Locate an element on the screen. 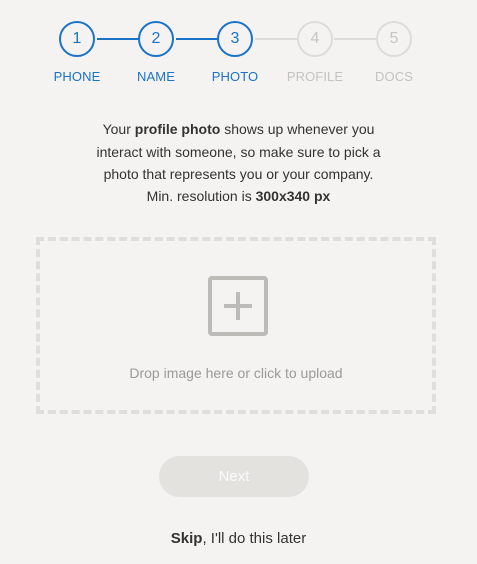 This screenshot has height=564, width=477. min-resolution-value: 300x340 px is located at coordinates (293, 196).